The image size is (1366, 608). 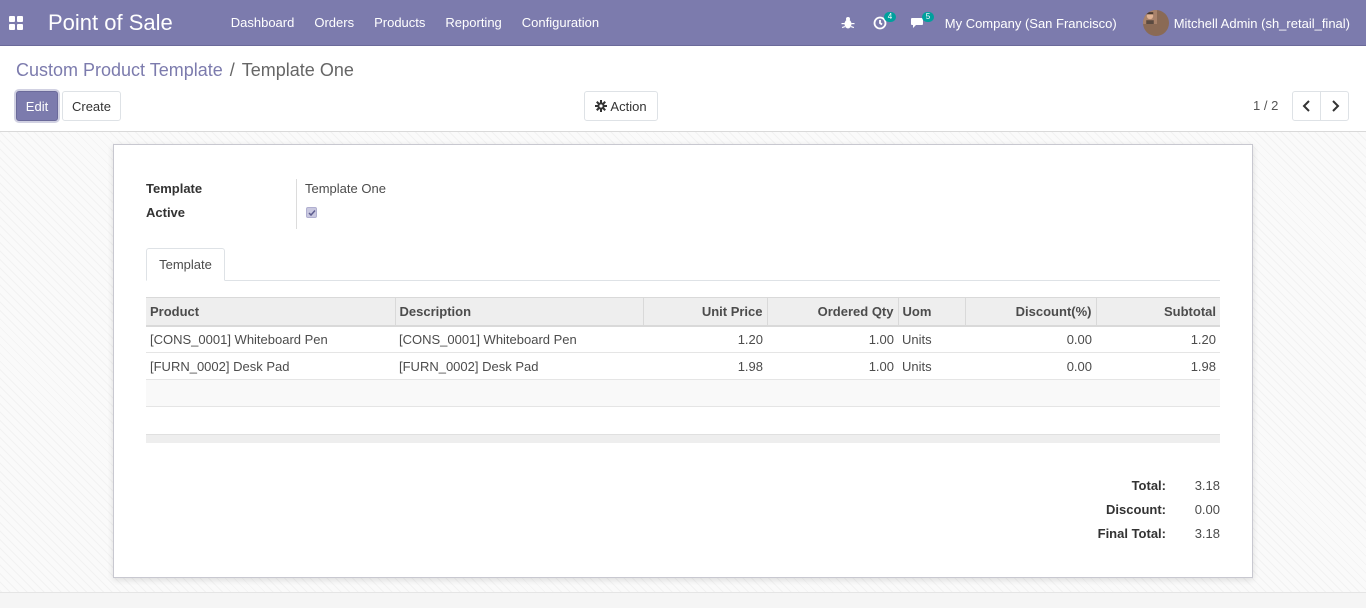 What do you see at coordinates (601, 106) in the screenshot?
I see `gear-icon` at bounding box center [601, 106].